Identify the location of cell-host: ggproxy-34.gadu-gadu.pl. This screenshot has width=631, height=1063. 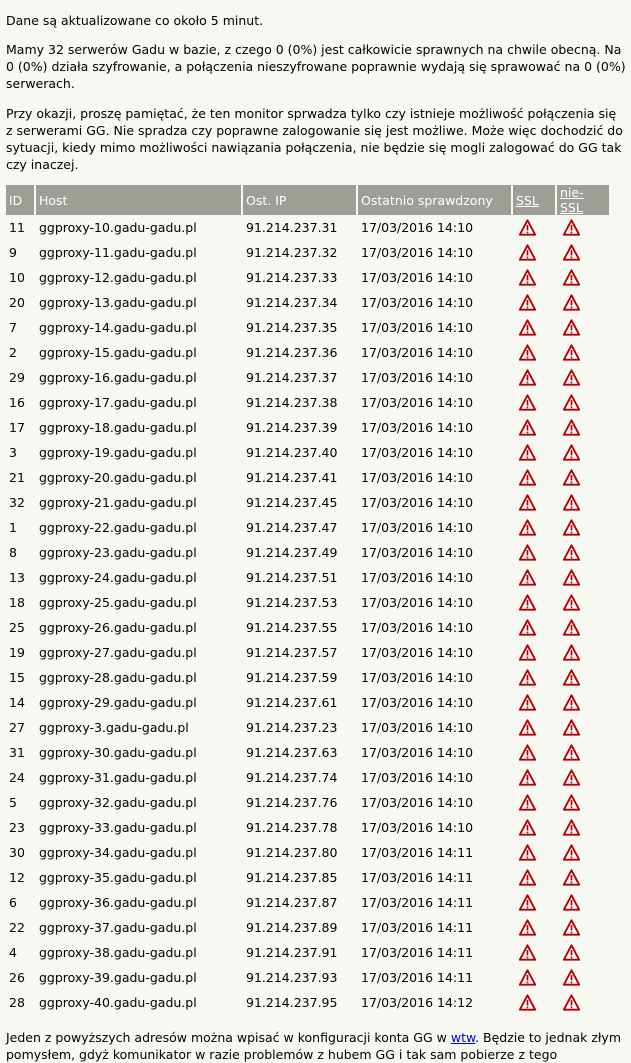
(118, 852).